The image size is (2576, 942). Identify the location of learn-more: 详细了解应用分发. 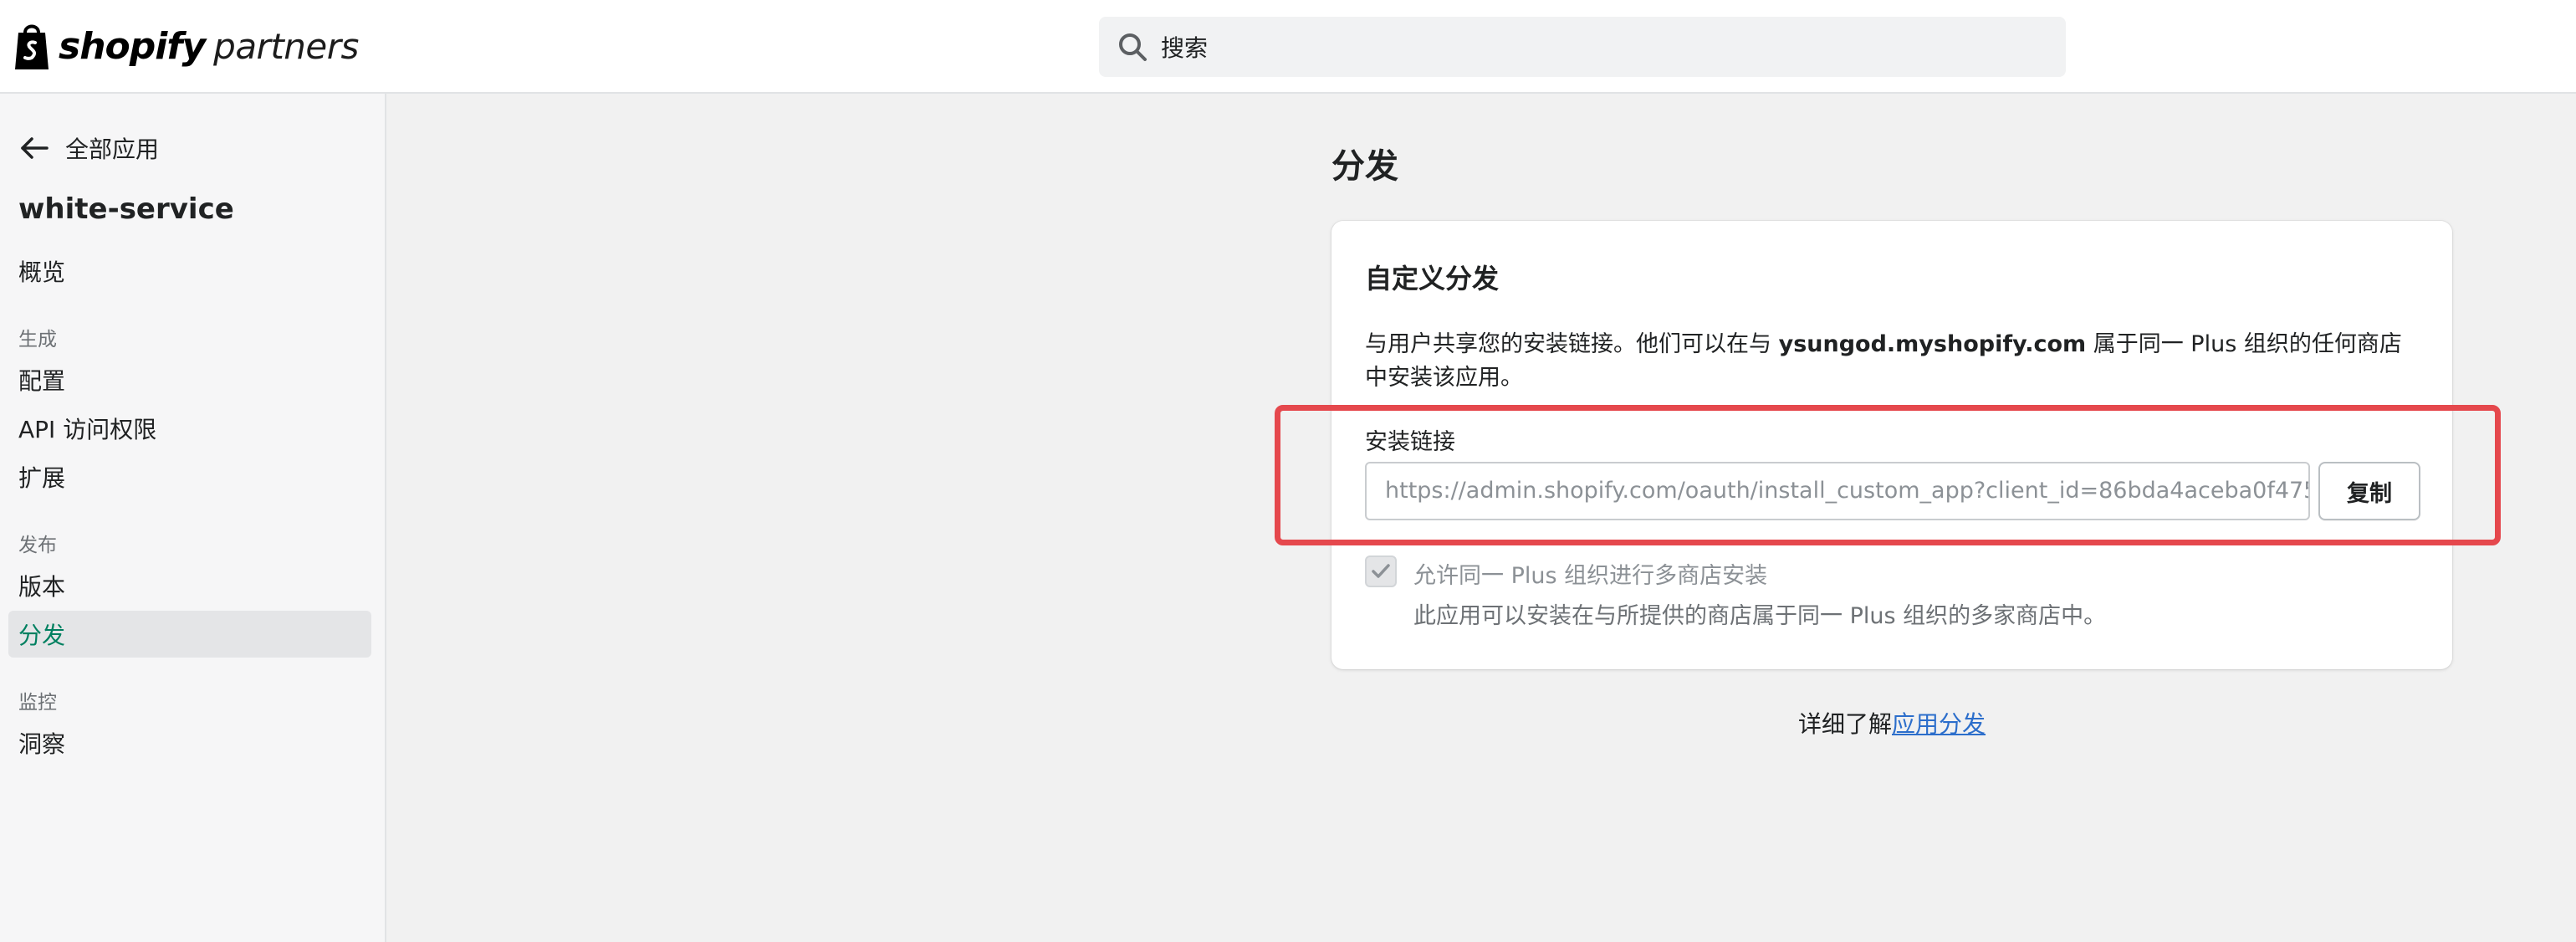
(1892, 723).